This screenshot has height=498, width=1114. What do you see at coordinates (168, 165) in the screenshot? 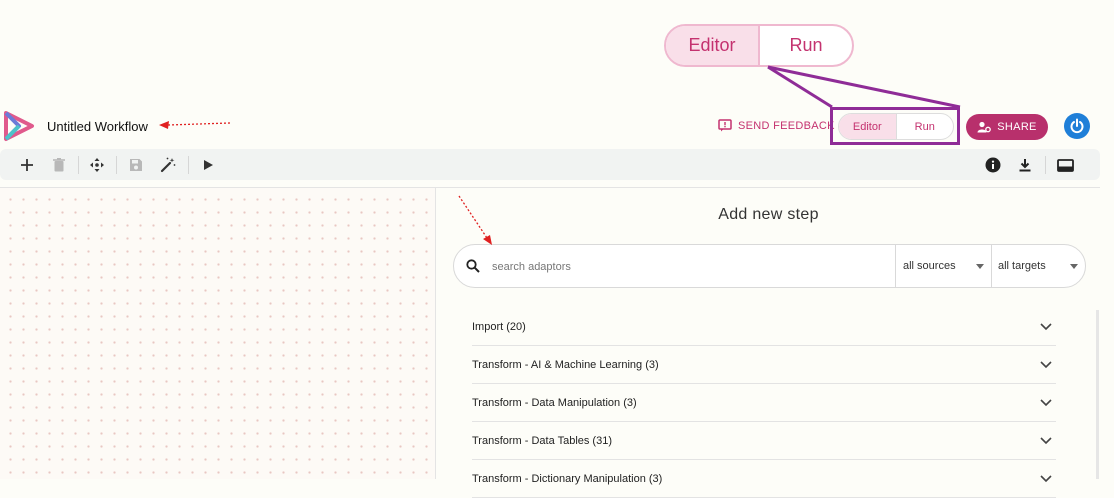
I see `magic-wand-icon` at bounding box center [168, 165].